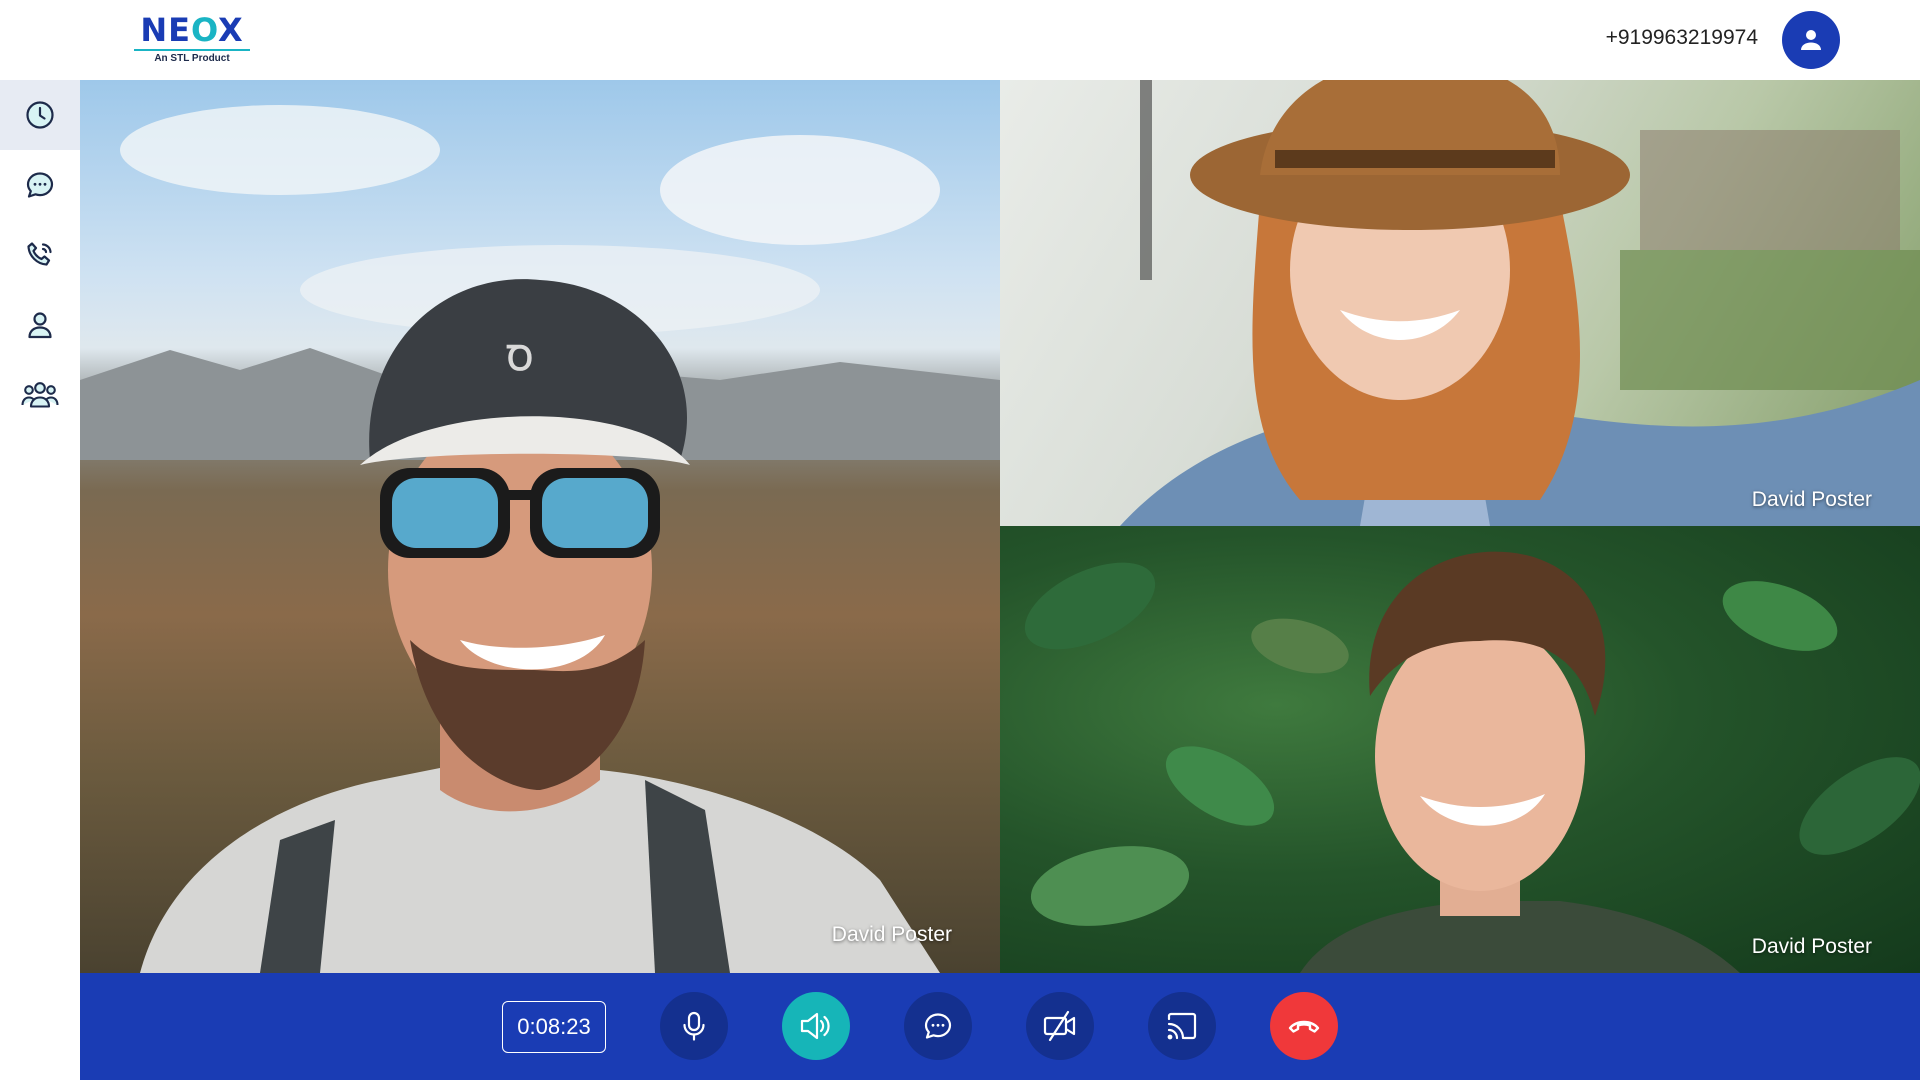 Image resolution: width=1920 pixels, height=1080 pixels. I want to click on video-toggle-button, so click(1060, 1026).